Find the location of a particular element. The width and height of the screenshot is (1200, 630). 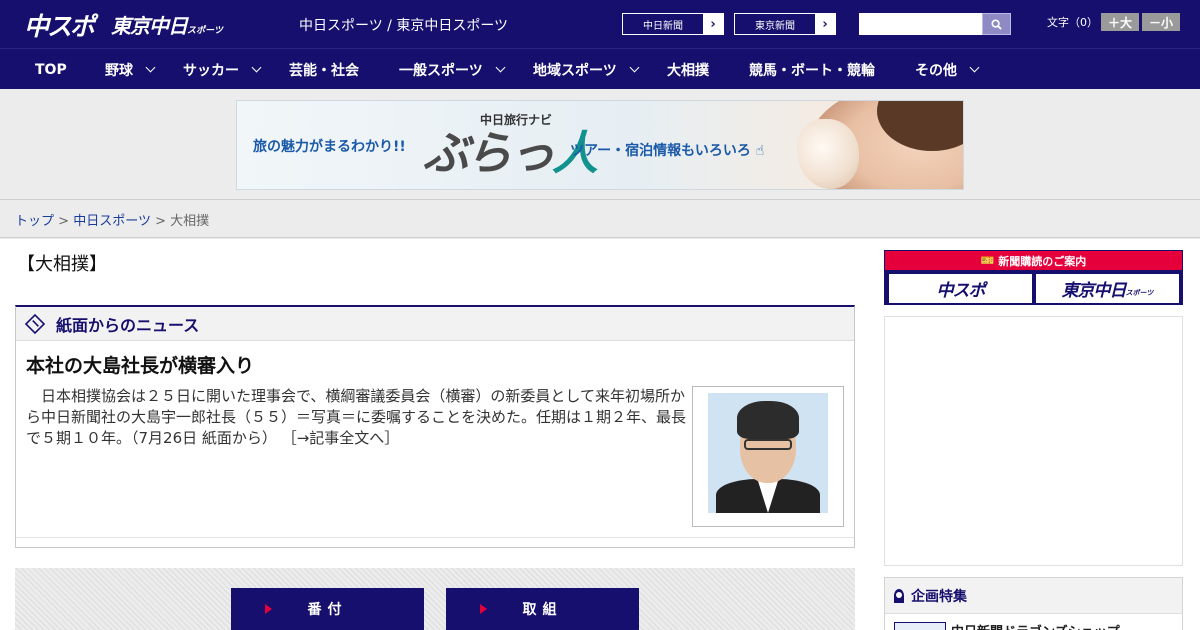

ticket-icon: 🎫 is located at coordinates (989, 260).